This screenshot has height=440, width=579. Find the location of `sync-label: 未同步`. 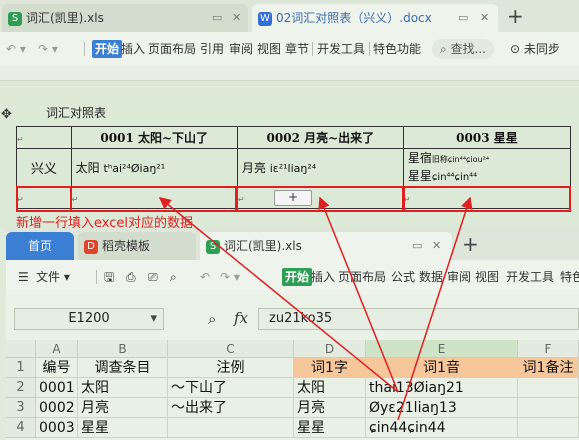

sync-label: 未同步 is located at coordinates (541, 49).